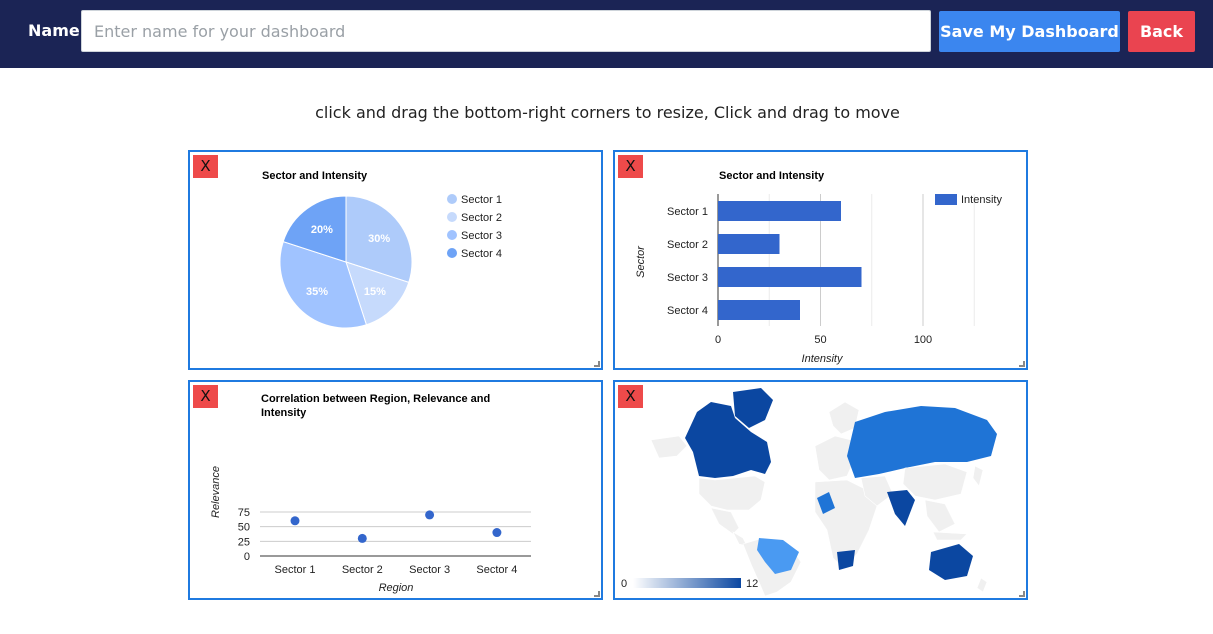 This screenshot has width=1213, height=634. I want to click on country-australia, so click(951, 562).